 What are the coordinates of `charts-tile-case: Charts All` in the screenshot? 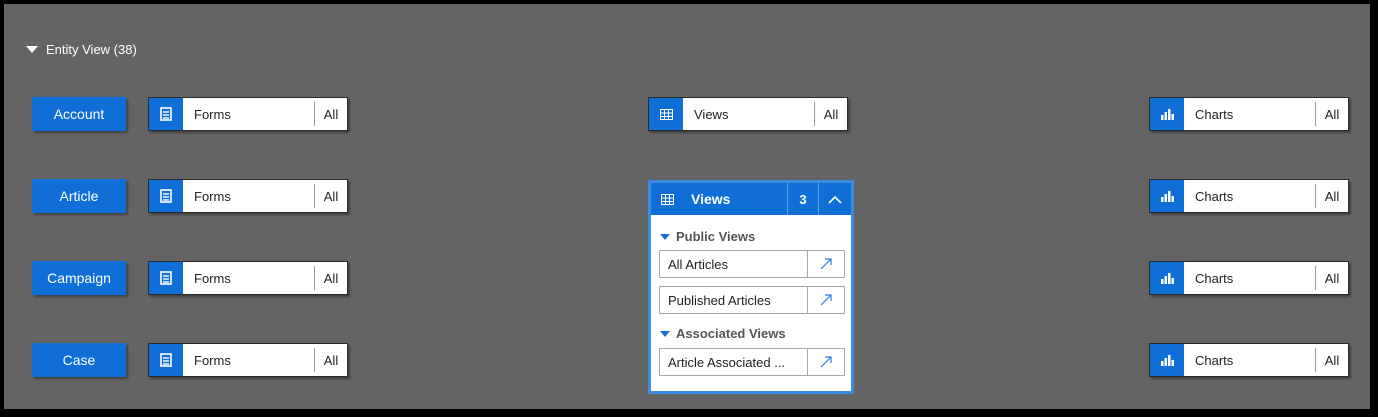 It's located at (1249, 360).